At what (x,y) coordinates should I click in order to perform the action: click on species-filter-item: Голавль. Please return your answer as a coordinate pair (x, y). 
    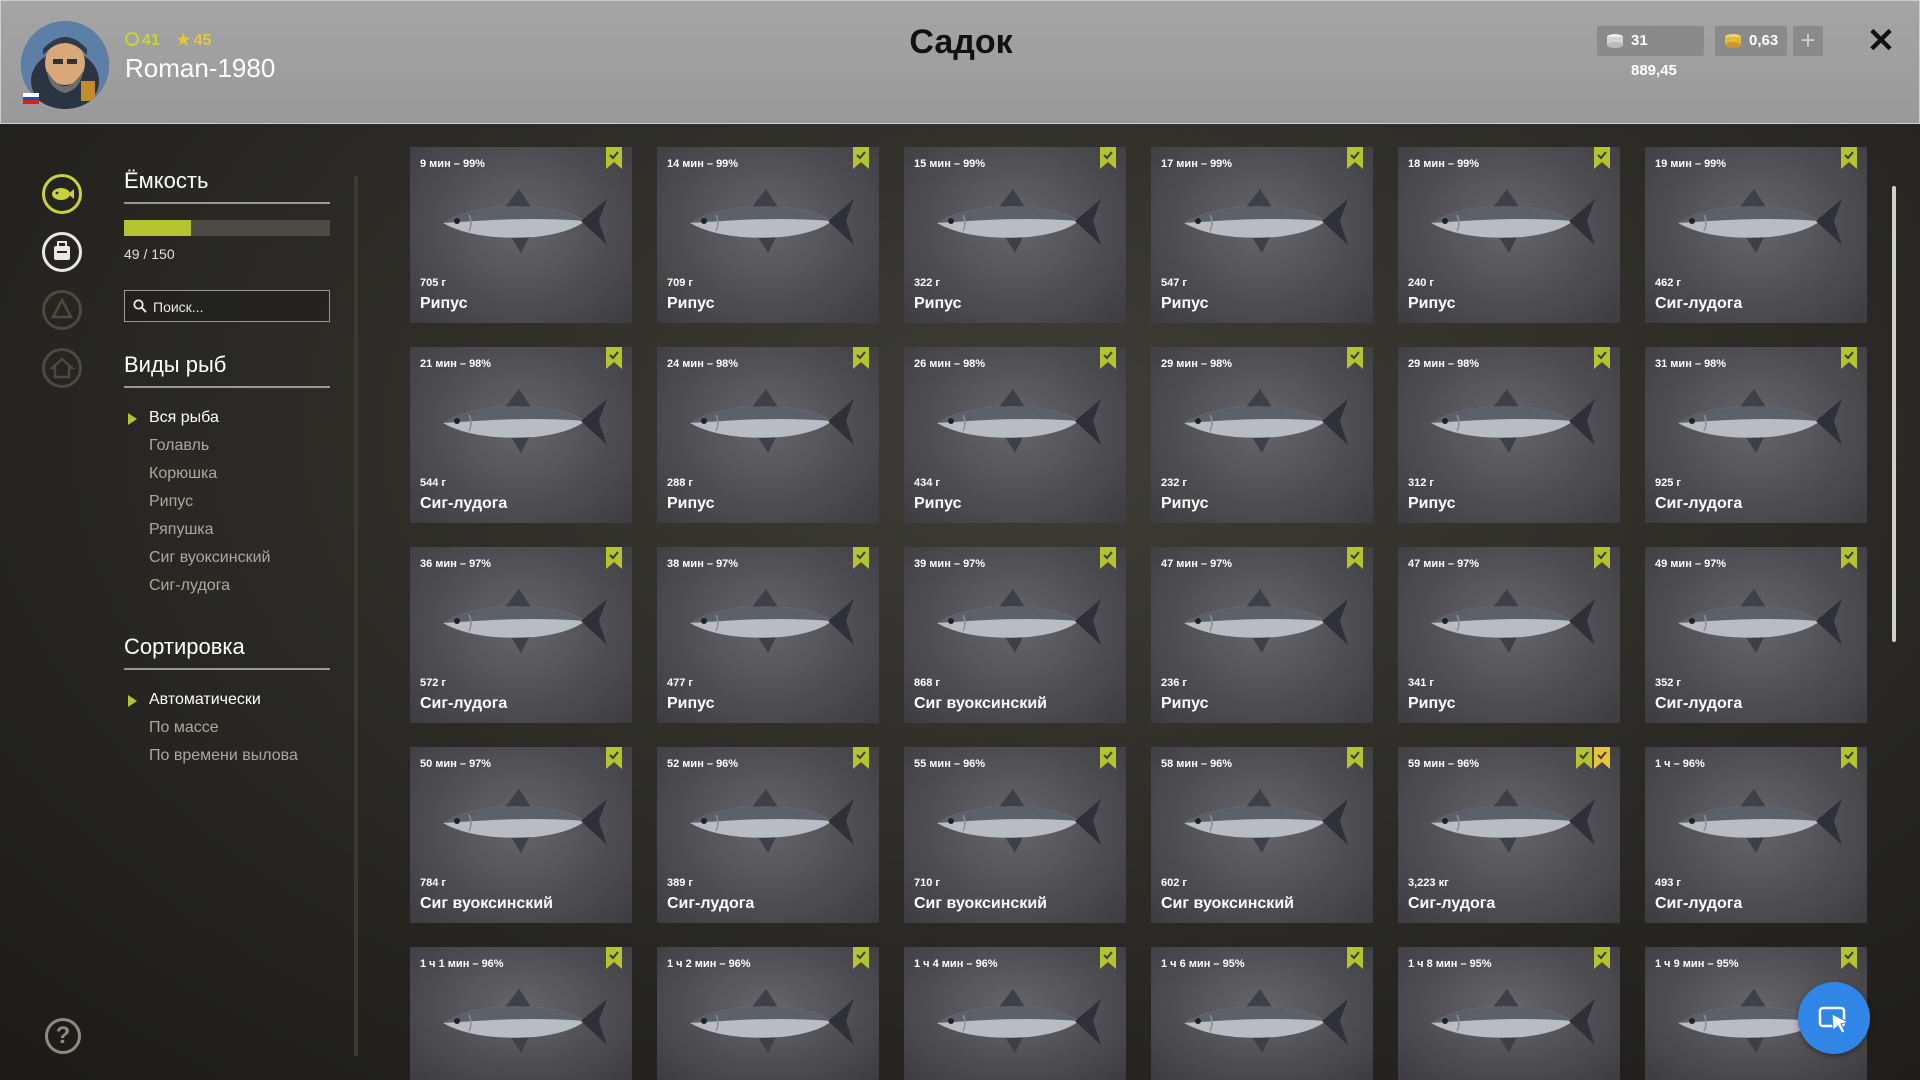
    Looking at the image, I should click on (227, 446).